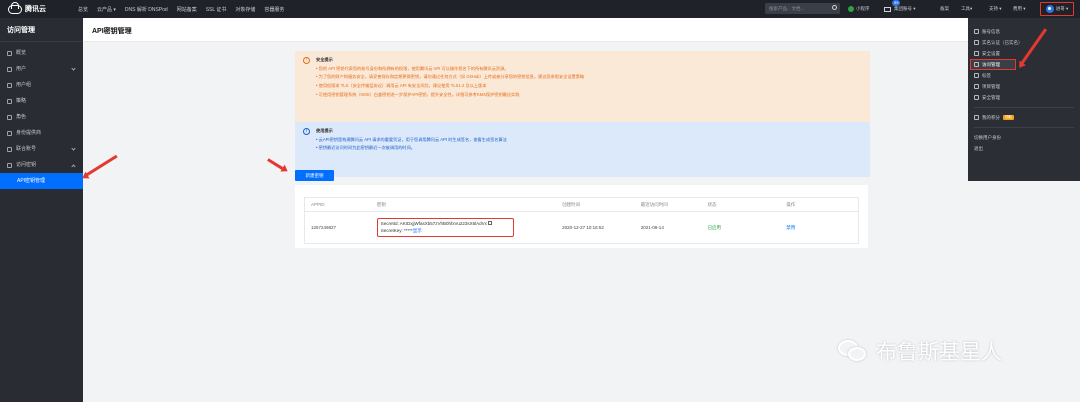  Describe the element at coordinates (1024, 31) in the screenshot. I see `menu-item-account-info: 账号信息` at that location.